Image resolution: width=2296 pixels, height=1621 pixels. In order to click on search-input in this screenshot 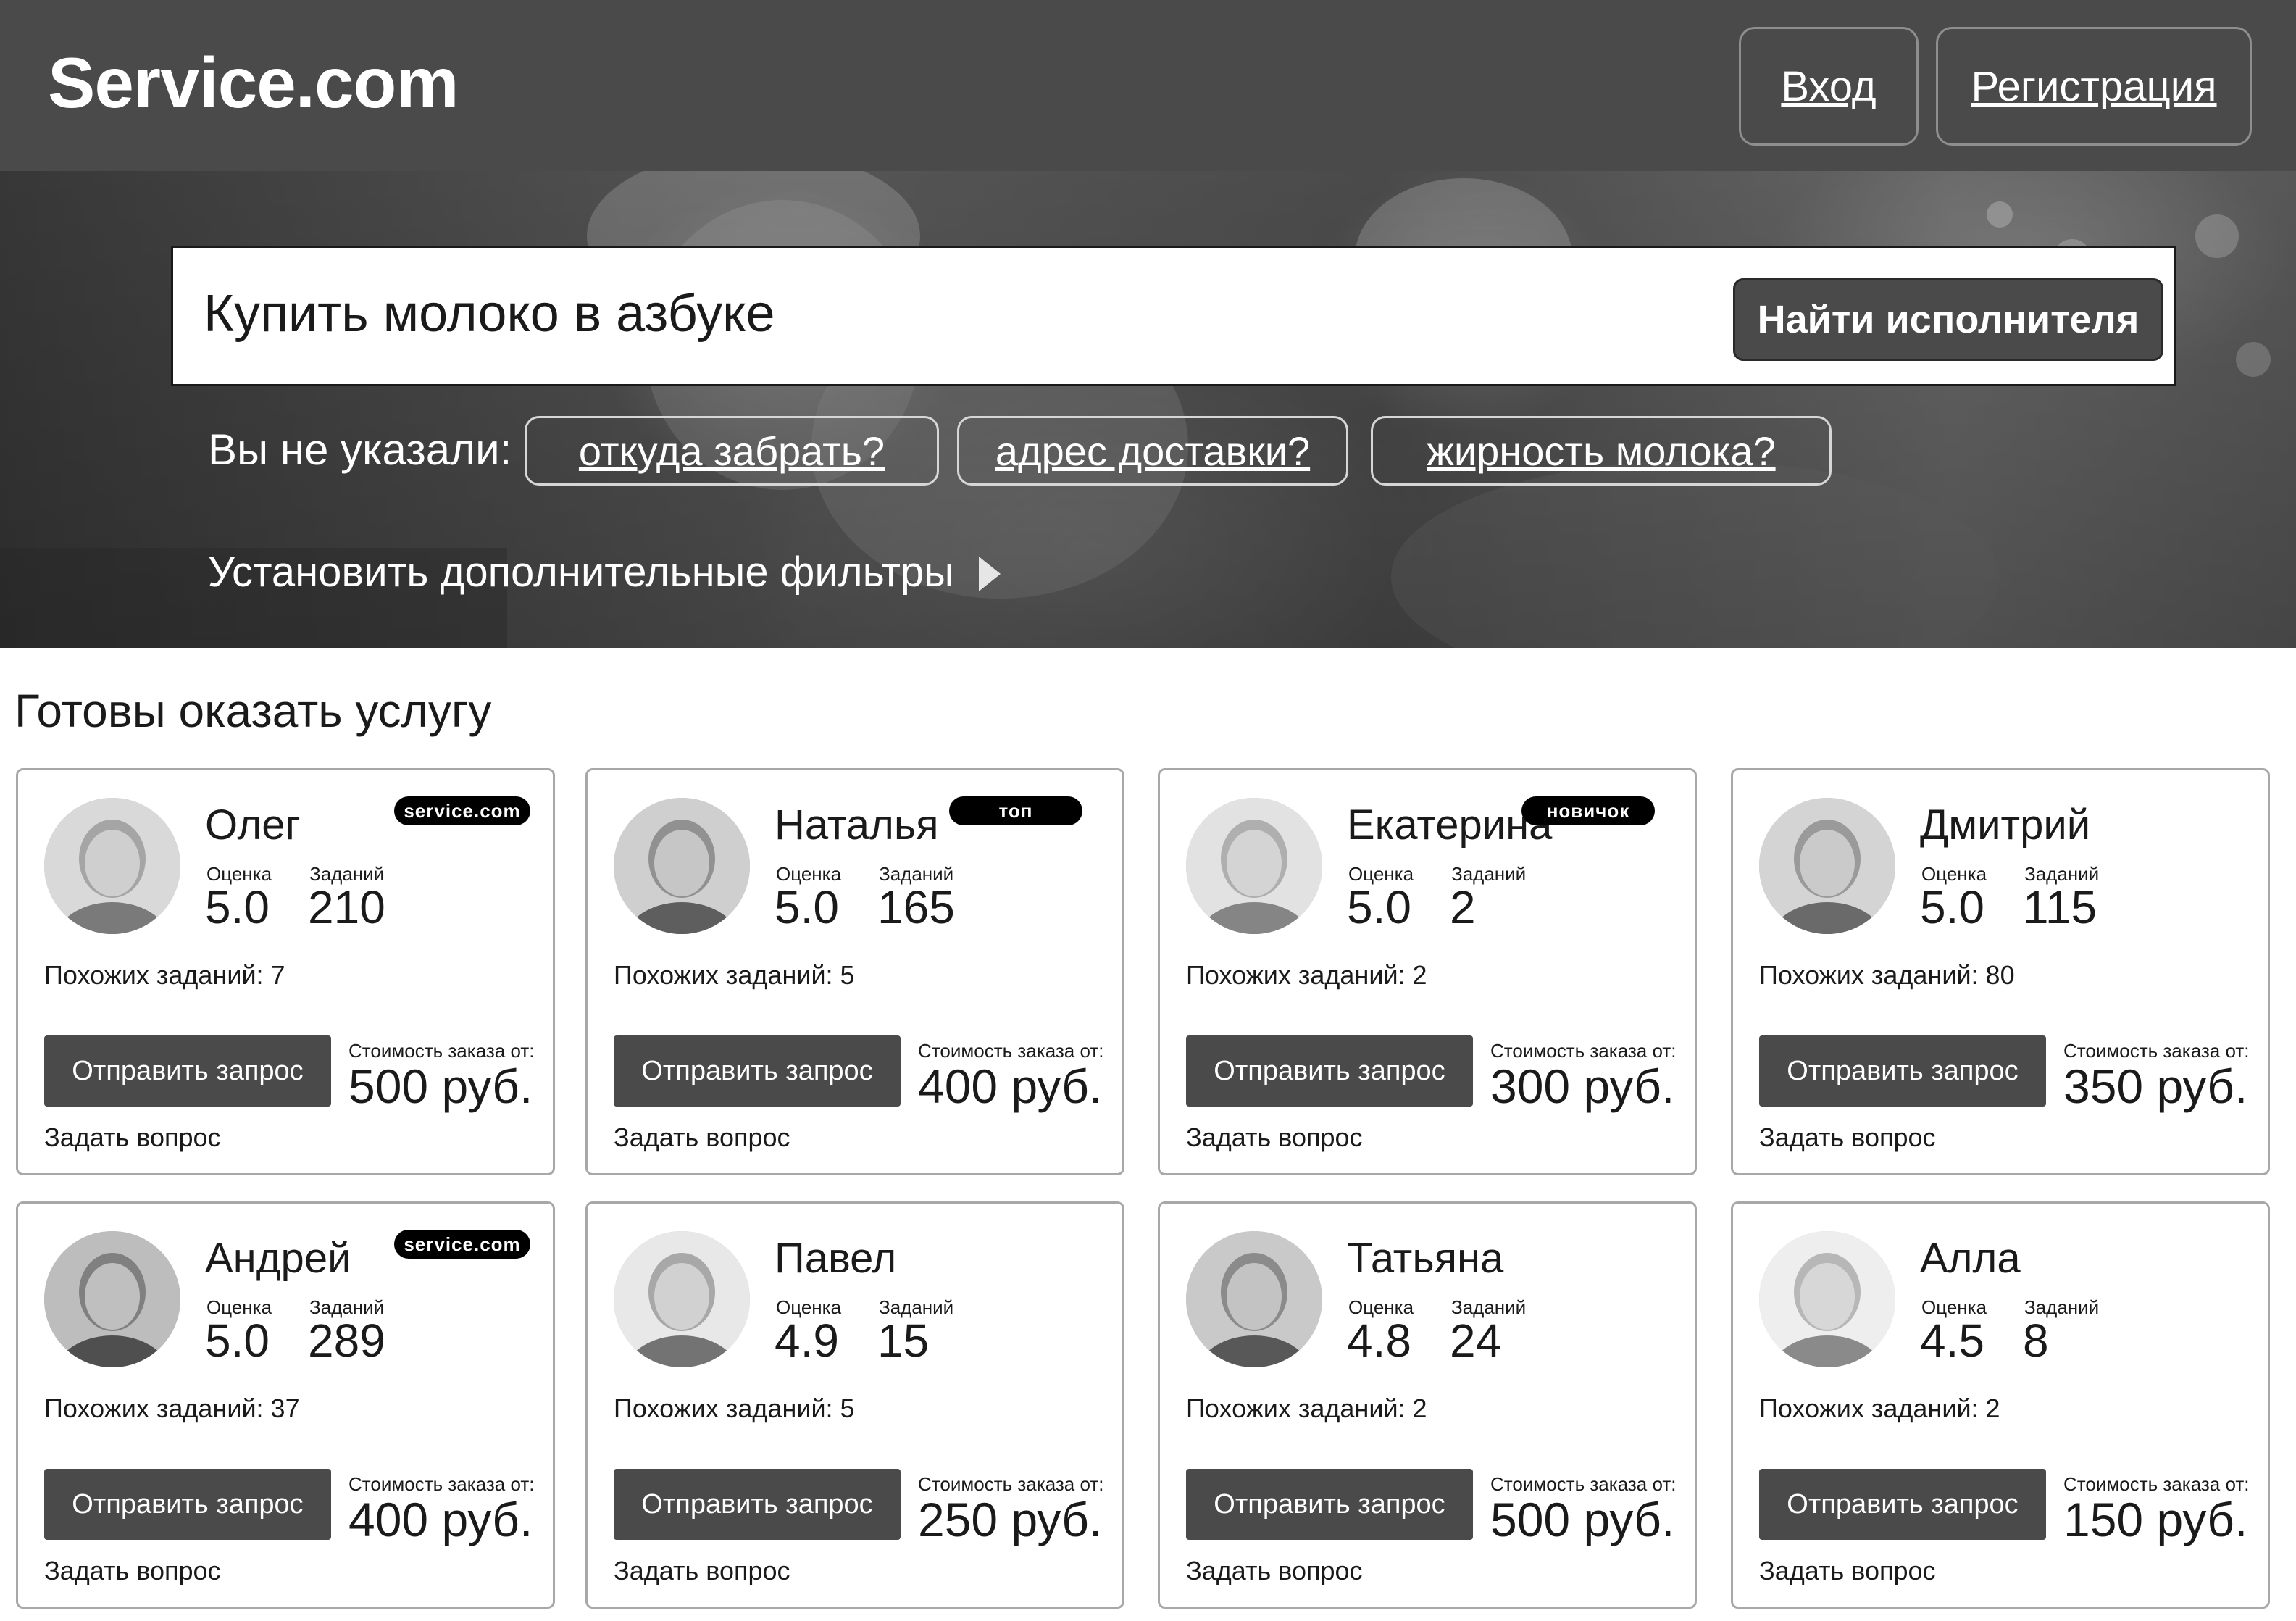, I will do `click(928, 313)`.